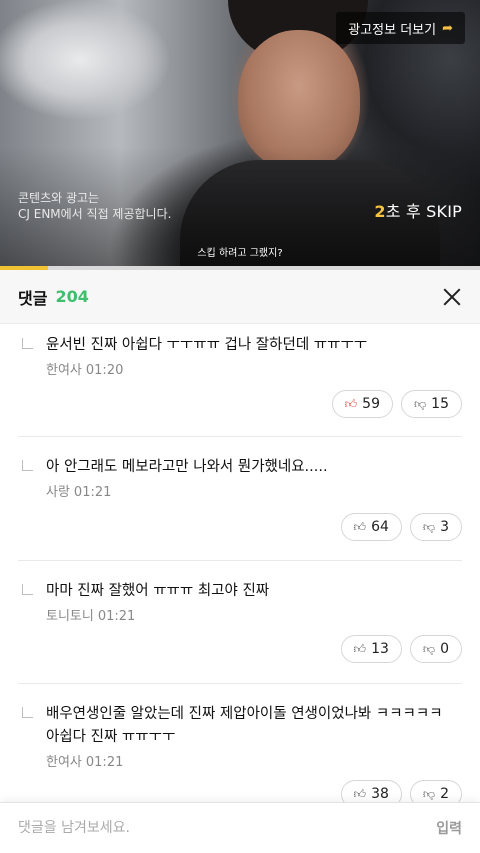  I want to click on submit-button: 입력, so click(449, 828).